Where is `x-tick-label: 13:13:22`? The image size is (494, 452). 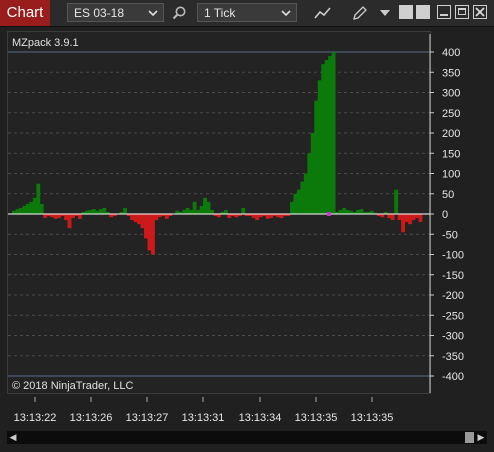
x-tick-label: 13:13:22 is located at coordinates (35, 418).